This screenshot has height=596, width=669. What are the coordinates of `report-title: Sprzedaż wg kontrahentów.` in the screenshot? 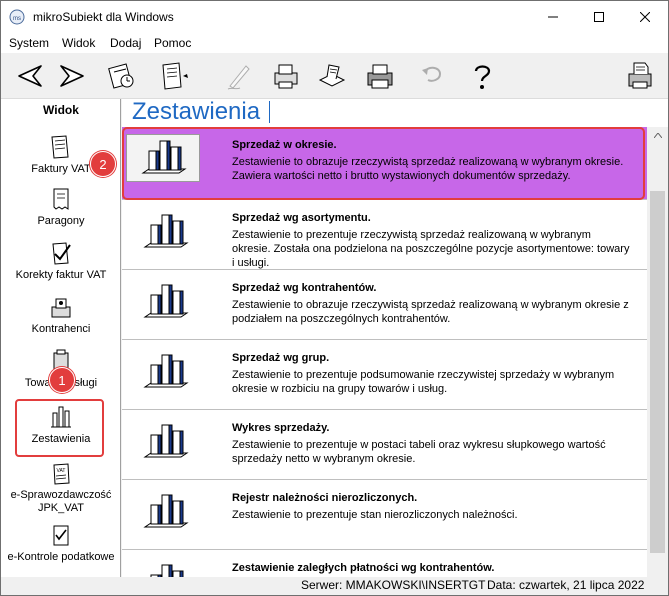 It's located at (304, 288).